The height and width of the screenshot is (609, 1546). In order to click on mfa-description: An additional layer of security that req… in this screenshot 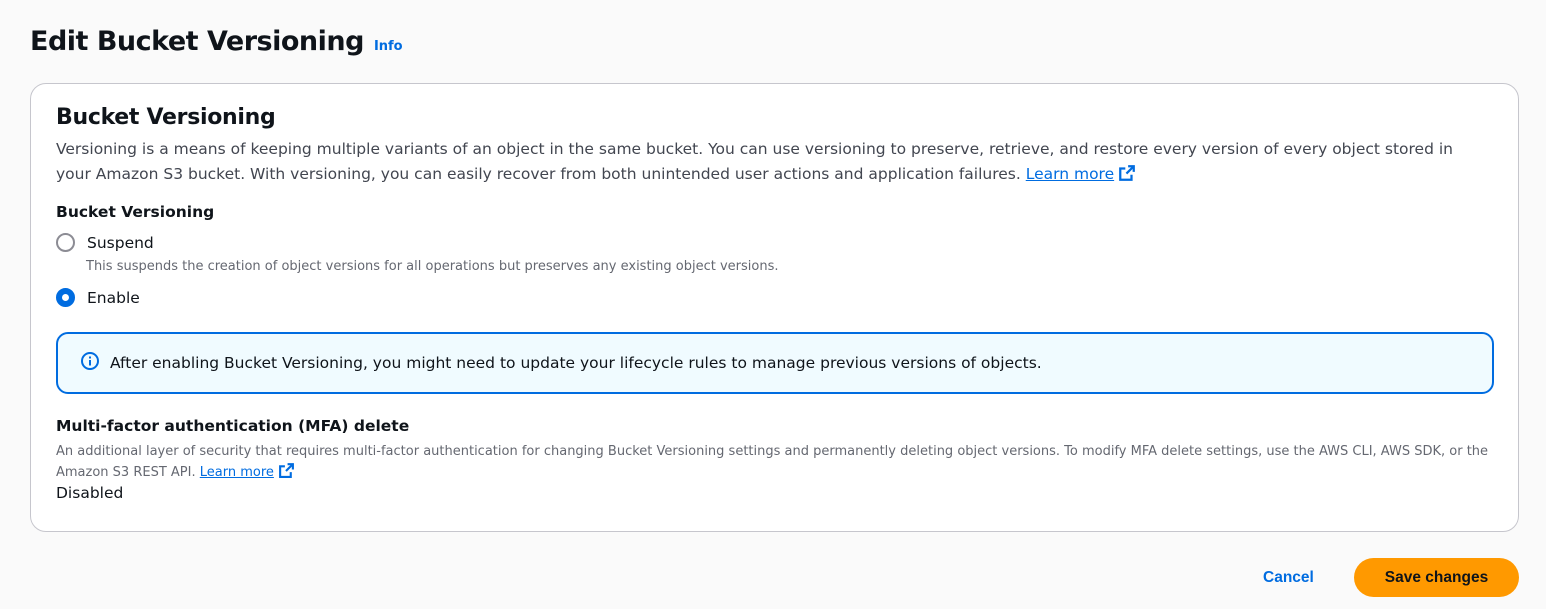, I will do `click(776, 463)`.